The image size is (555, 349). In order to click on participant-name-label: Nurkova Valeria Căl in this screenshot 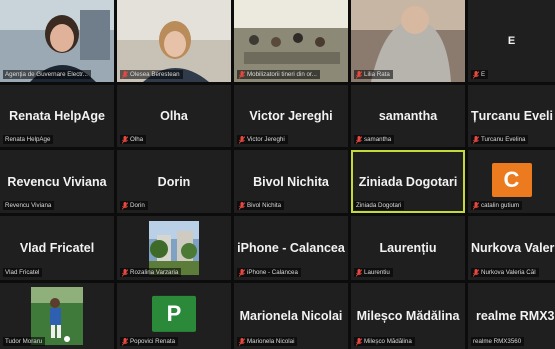, I will do `click(505, 272)`.